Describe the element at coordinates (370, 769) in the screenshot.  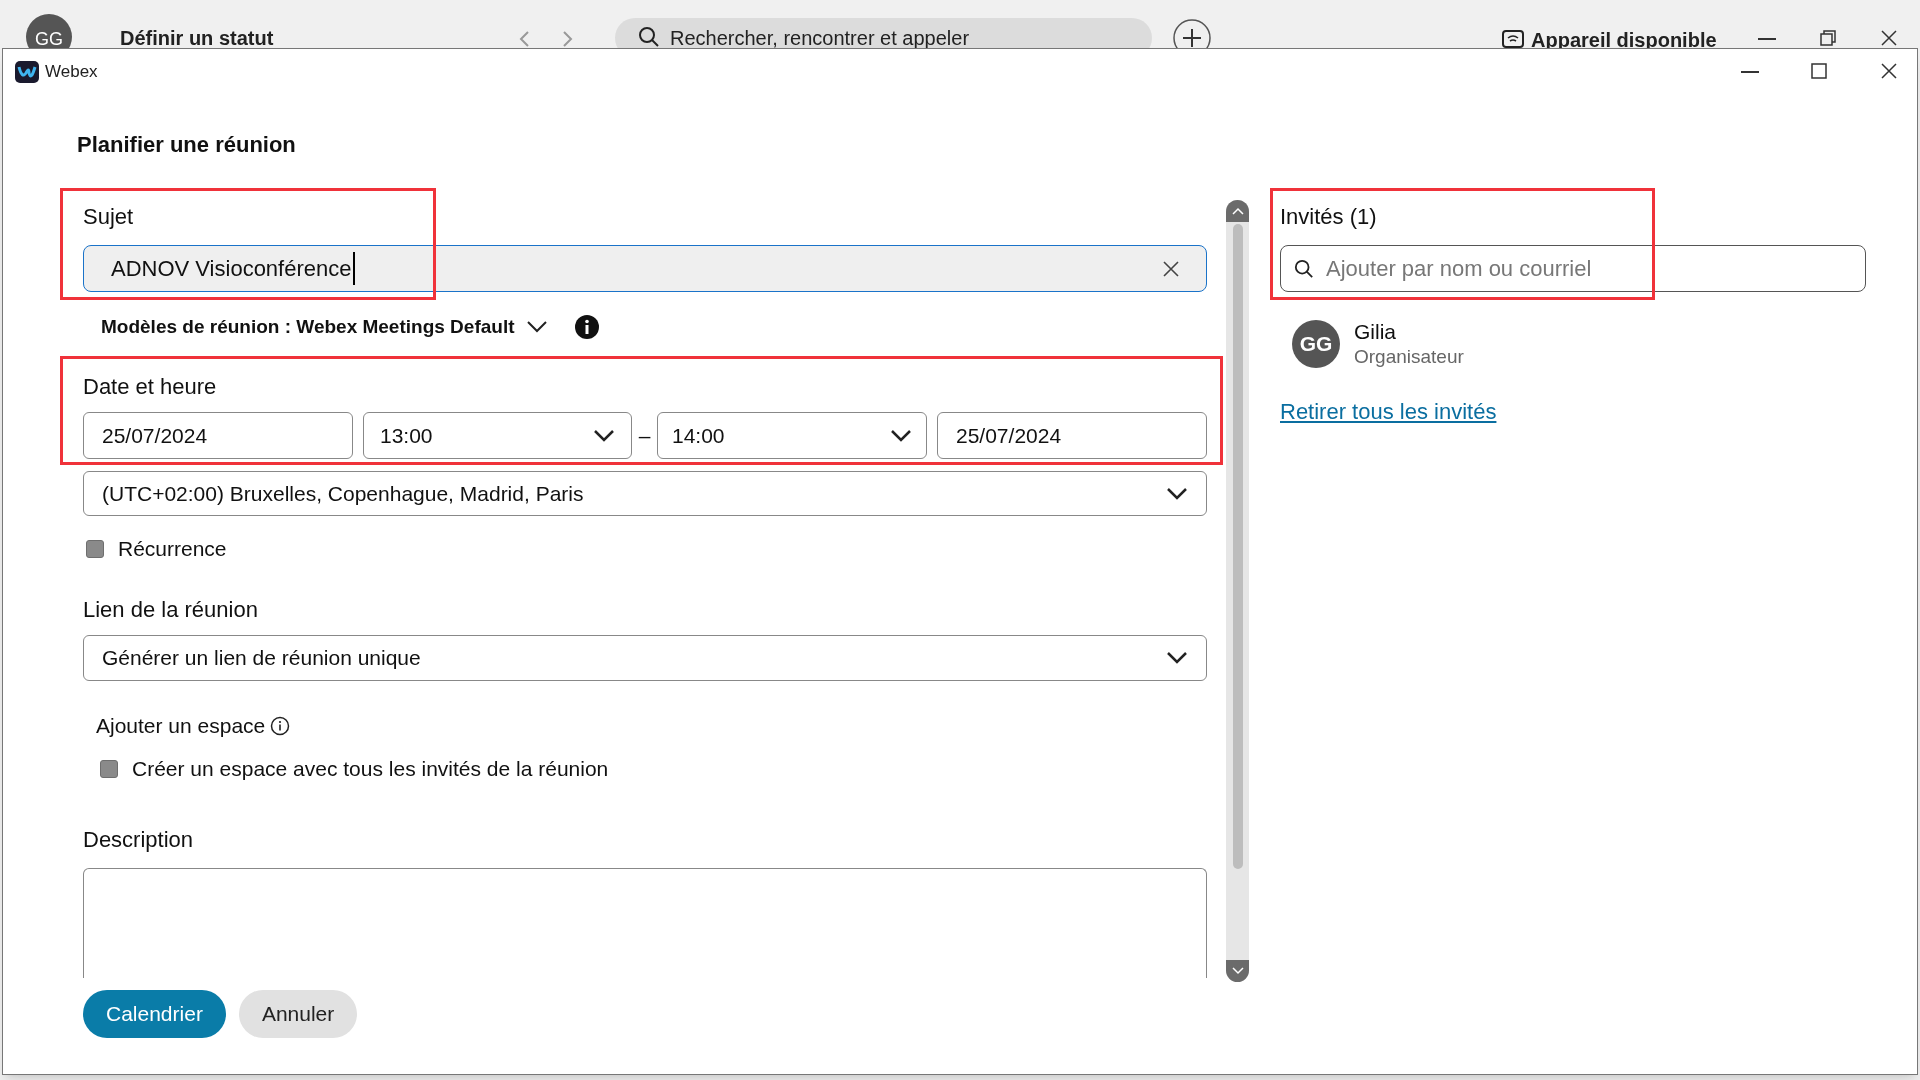
I see `checkbox-label: Créer un espace avec tous les invités de la réunion` at that location.